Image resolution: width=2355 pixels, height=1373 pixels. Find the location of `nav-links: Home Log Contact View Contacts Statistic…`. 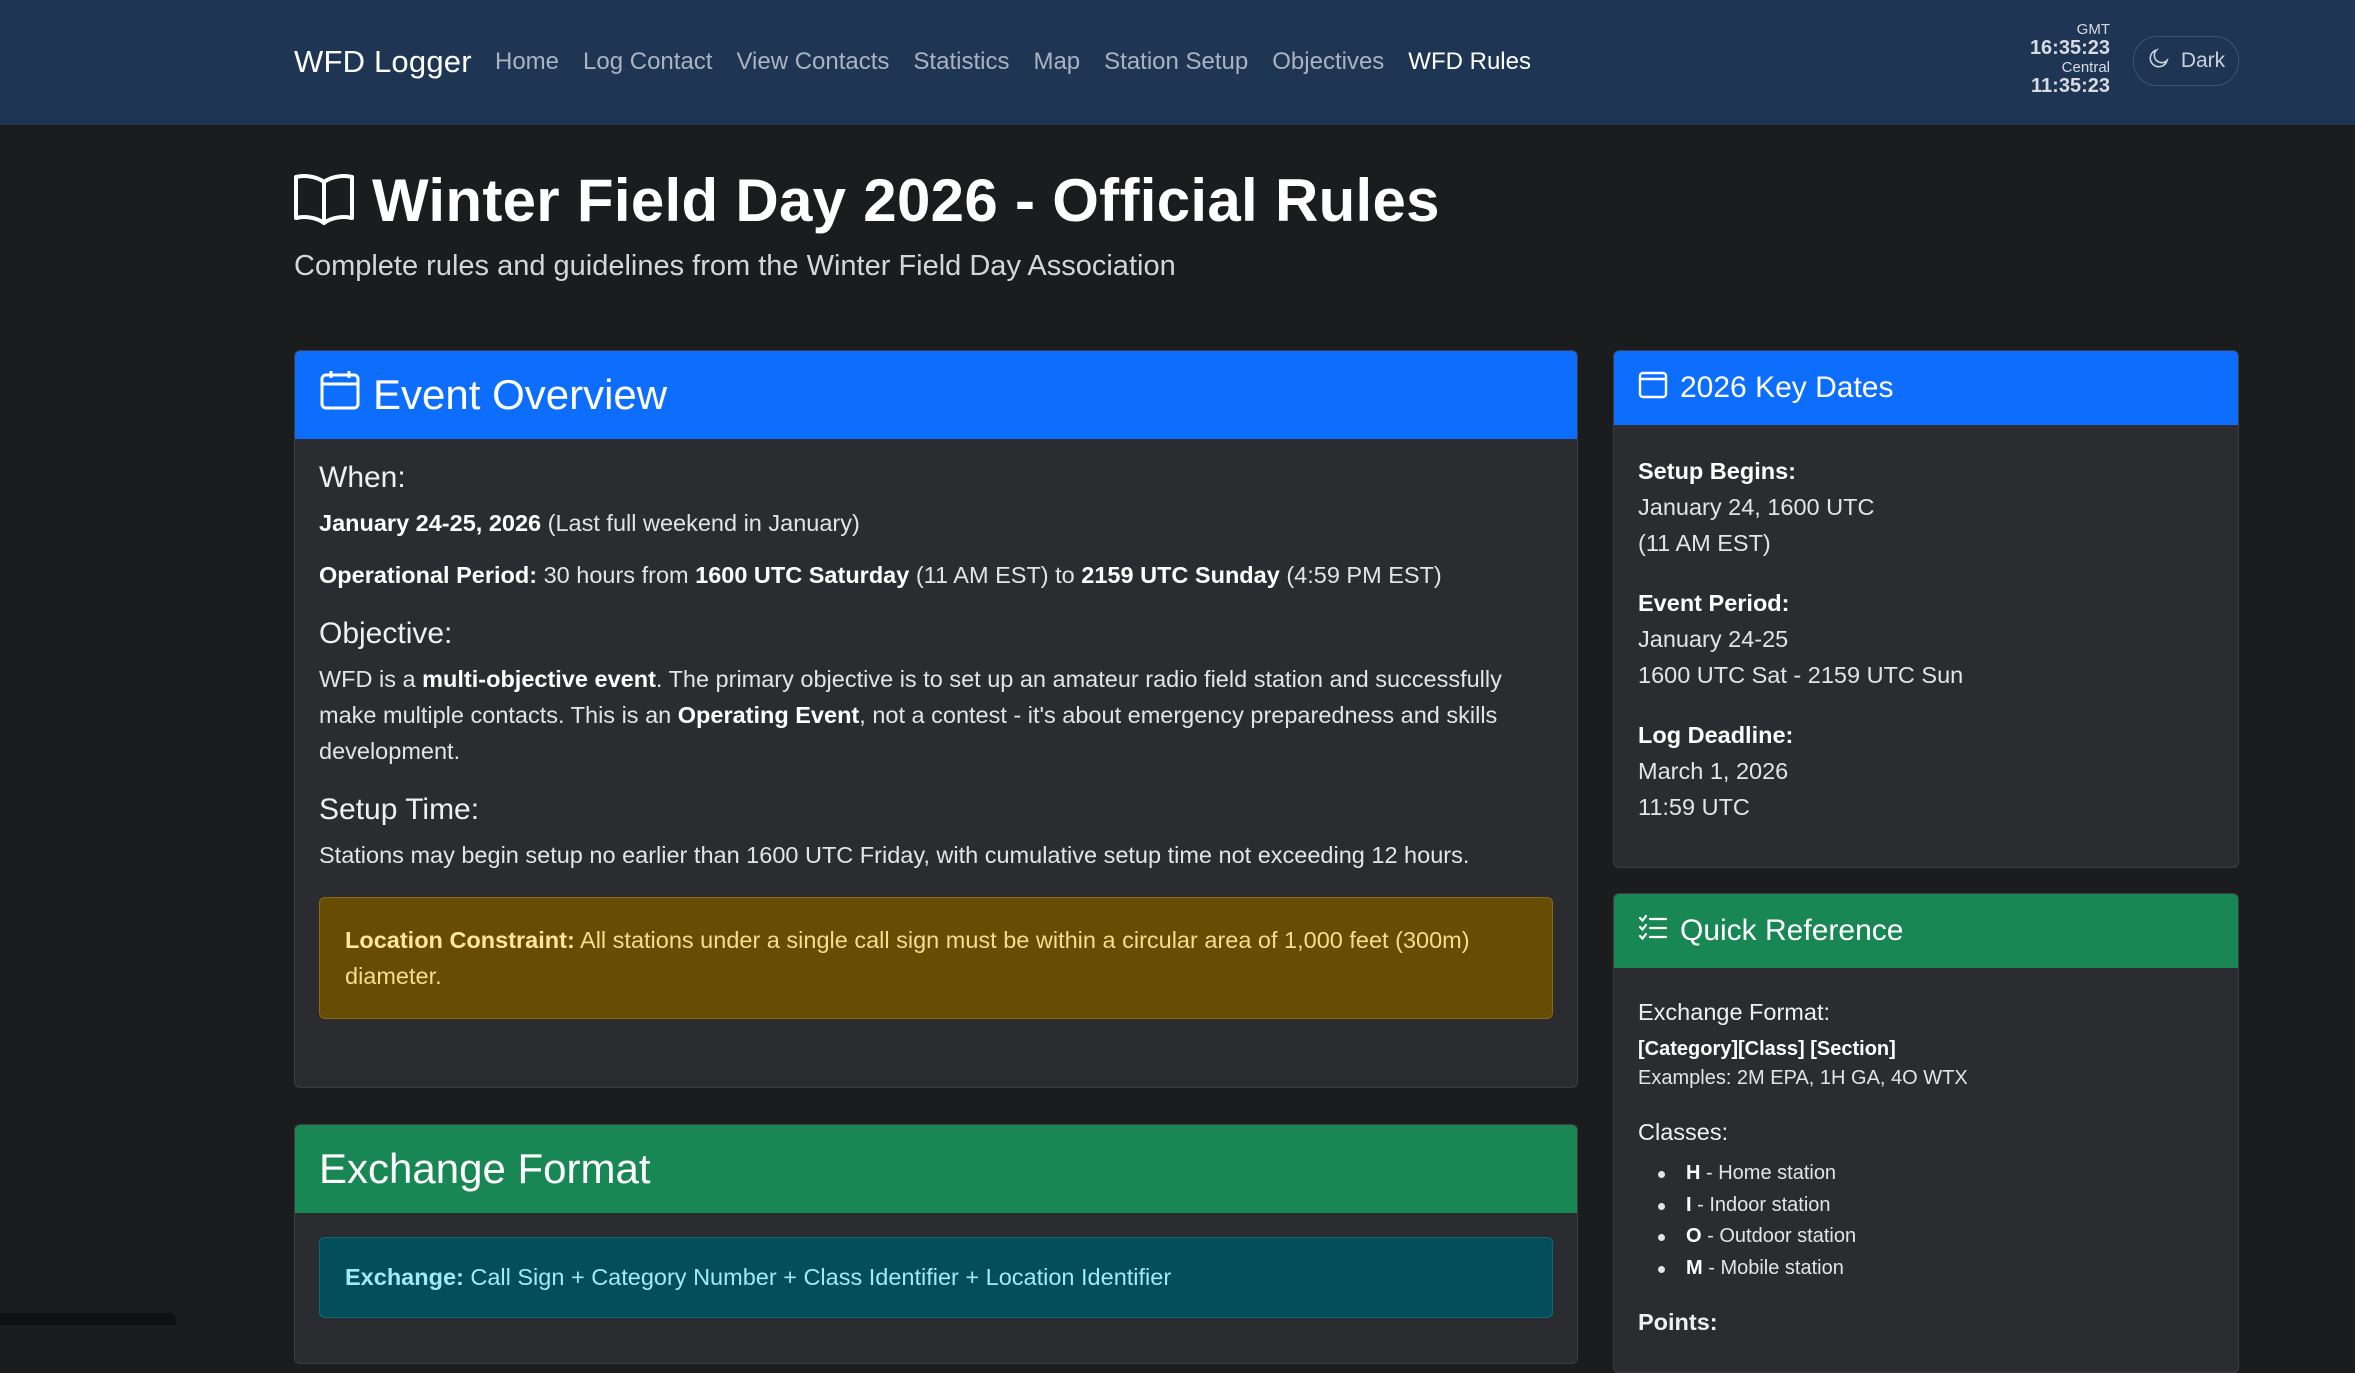

nav-links: Home Log Contact View Contacts Statistic… is located at coordinates (1025, 62).